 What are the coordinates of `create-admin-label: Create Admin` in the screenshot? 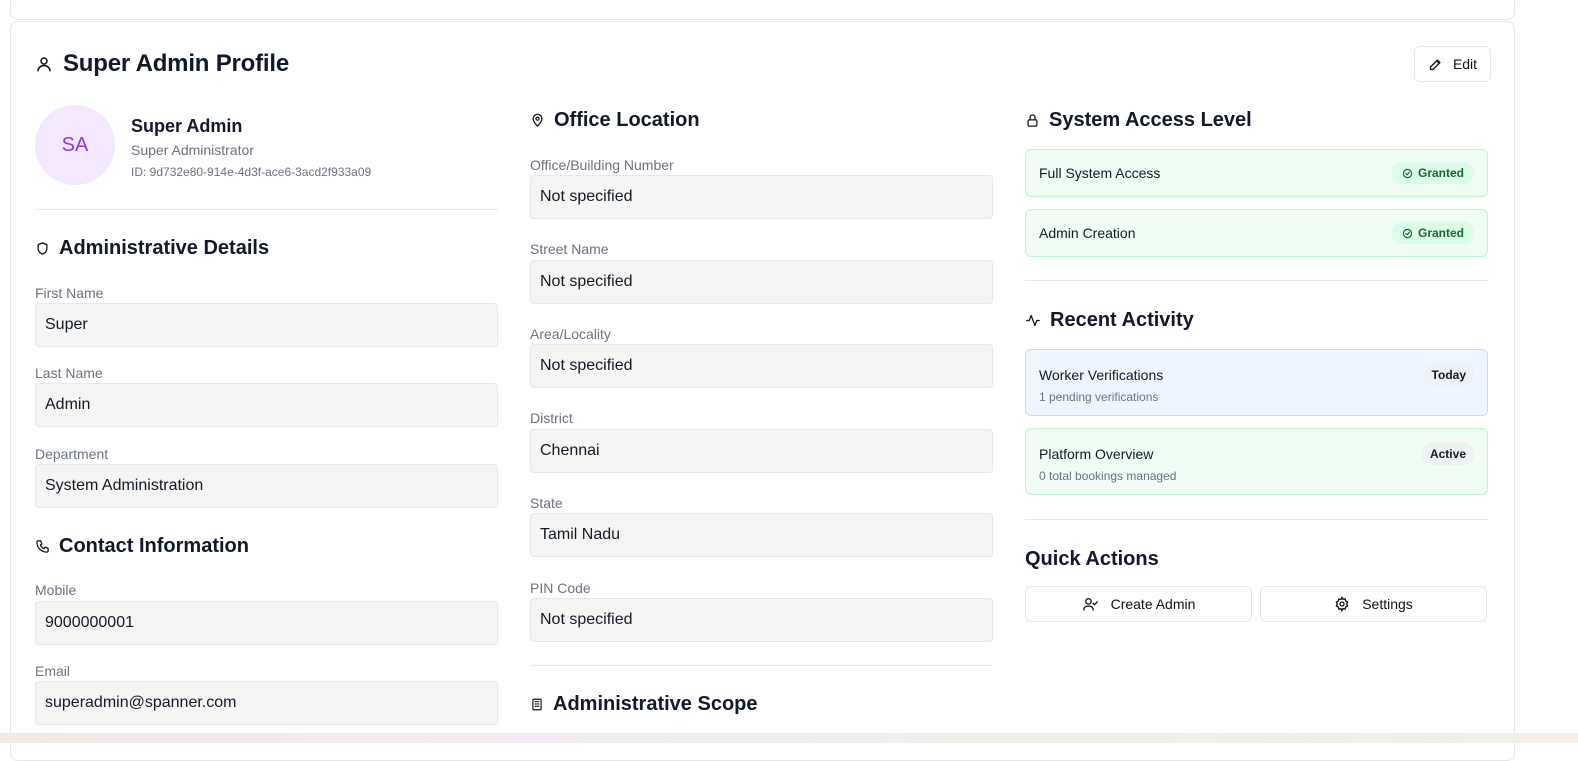 It's located at (1153, 604).